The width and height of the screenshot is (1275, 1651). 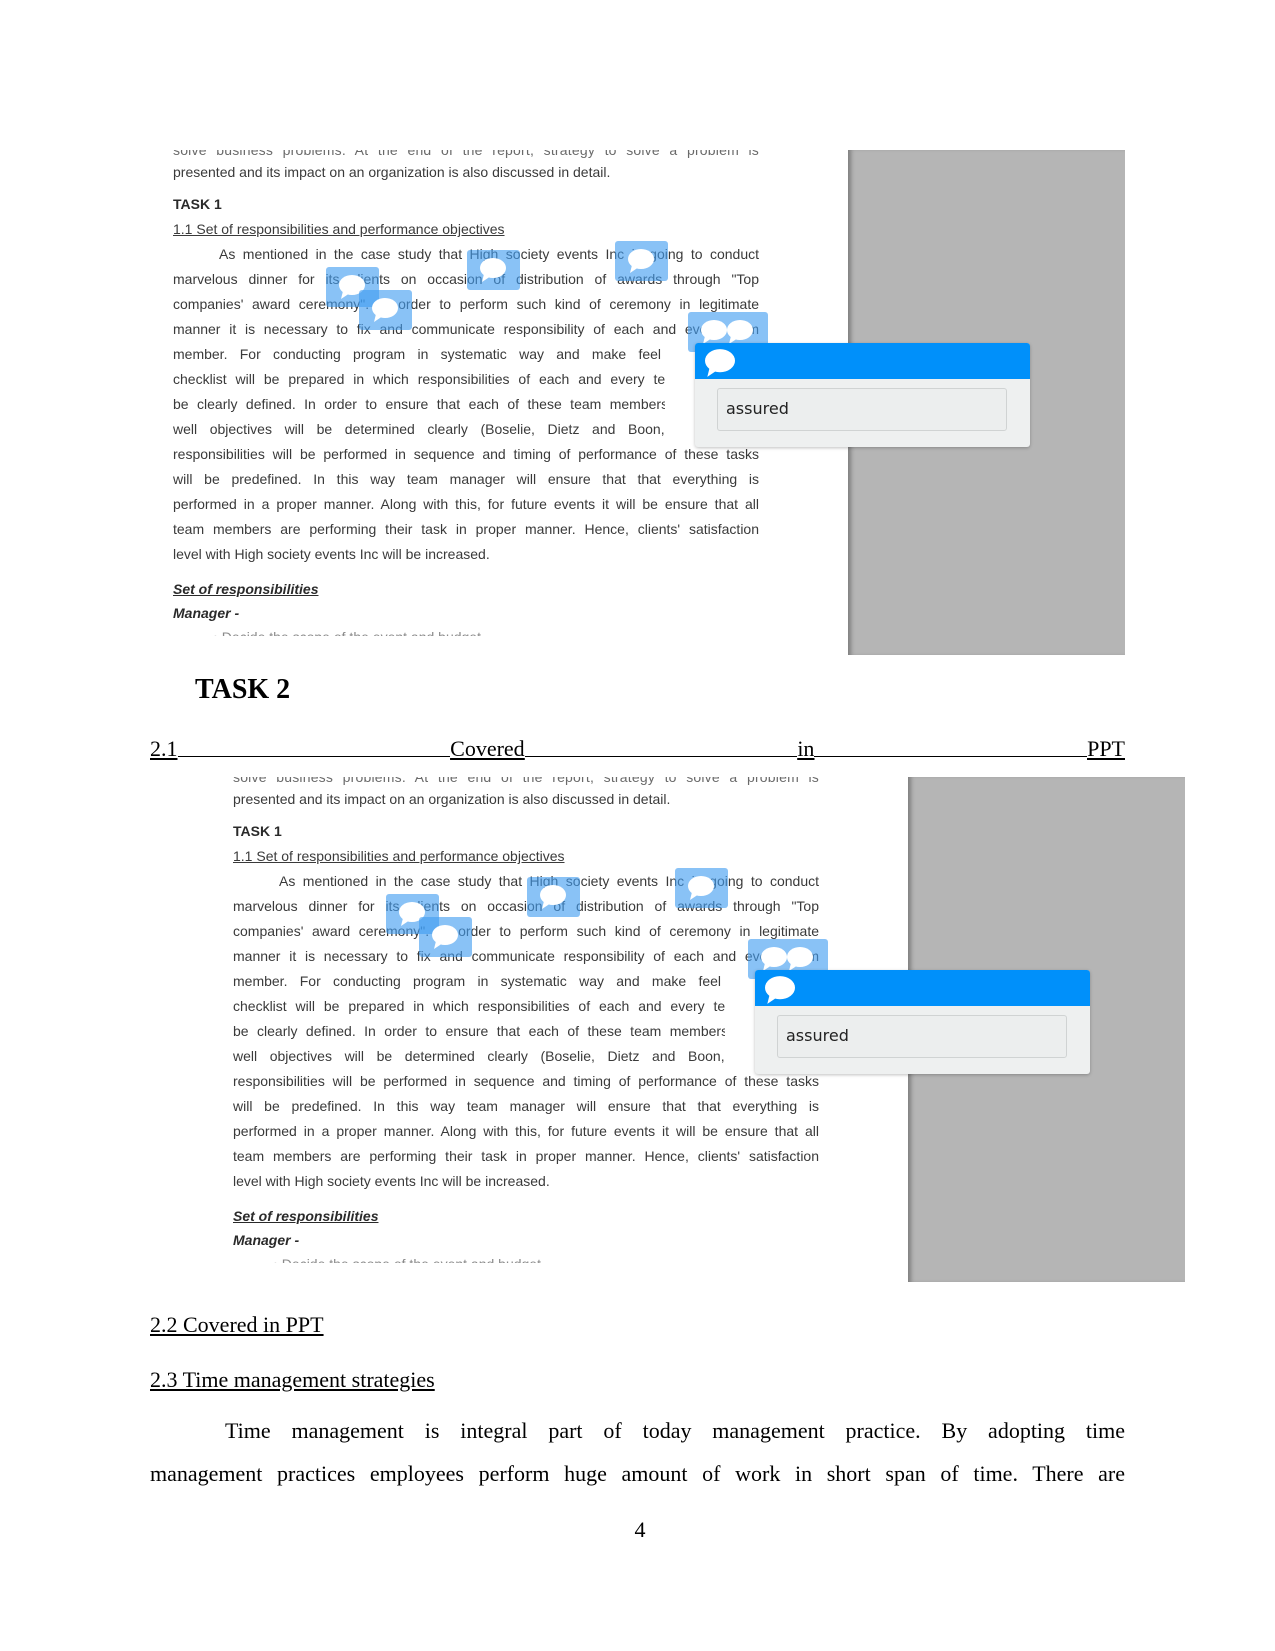 What do you see at coordinates (640, 1529) in the screenshot?
I see `page-number: 4` at bounding box center [640, 1529].